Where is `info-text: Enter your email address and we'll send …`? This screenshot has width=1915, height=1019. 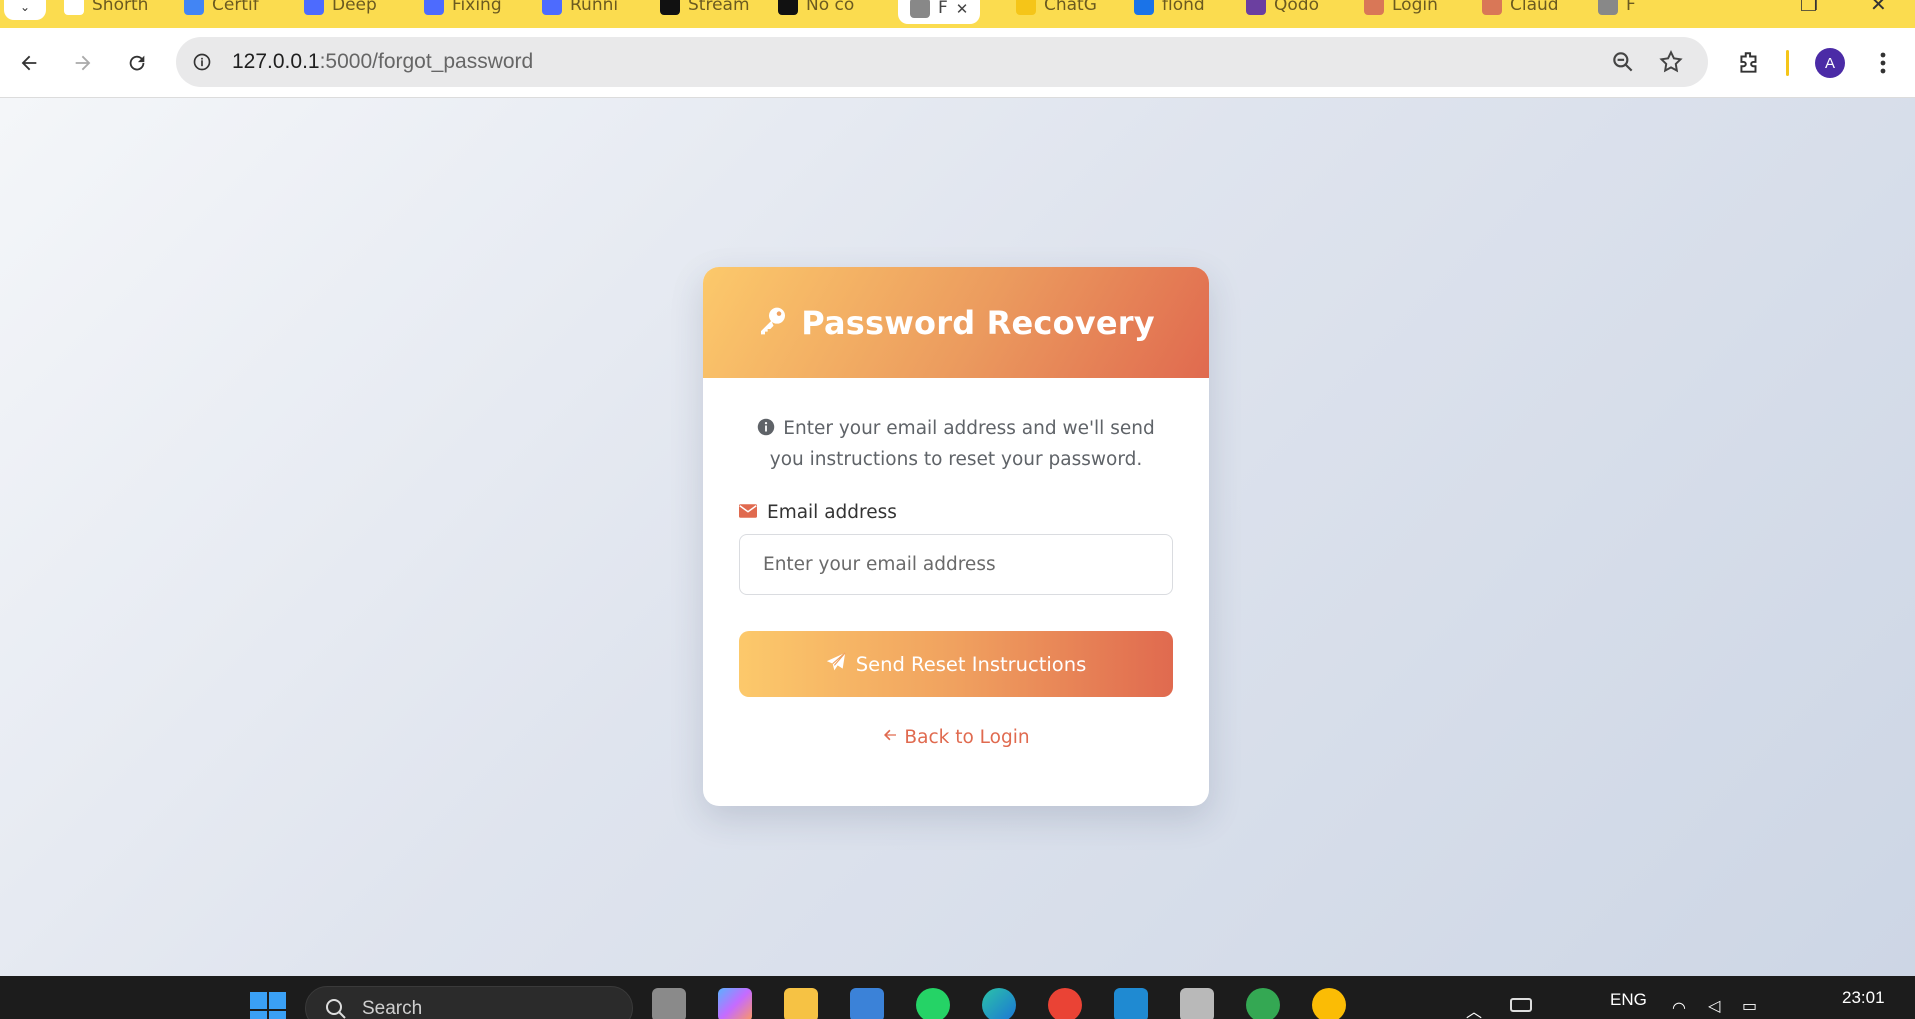 info-text: Enter your email address and we'll send … is located at coordinates (962, 444).